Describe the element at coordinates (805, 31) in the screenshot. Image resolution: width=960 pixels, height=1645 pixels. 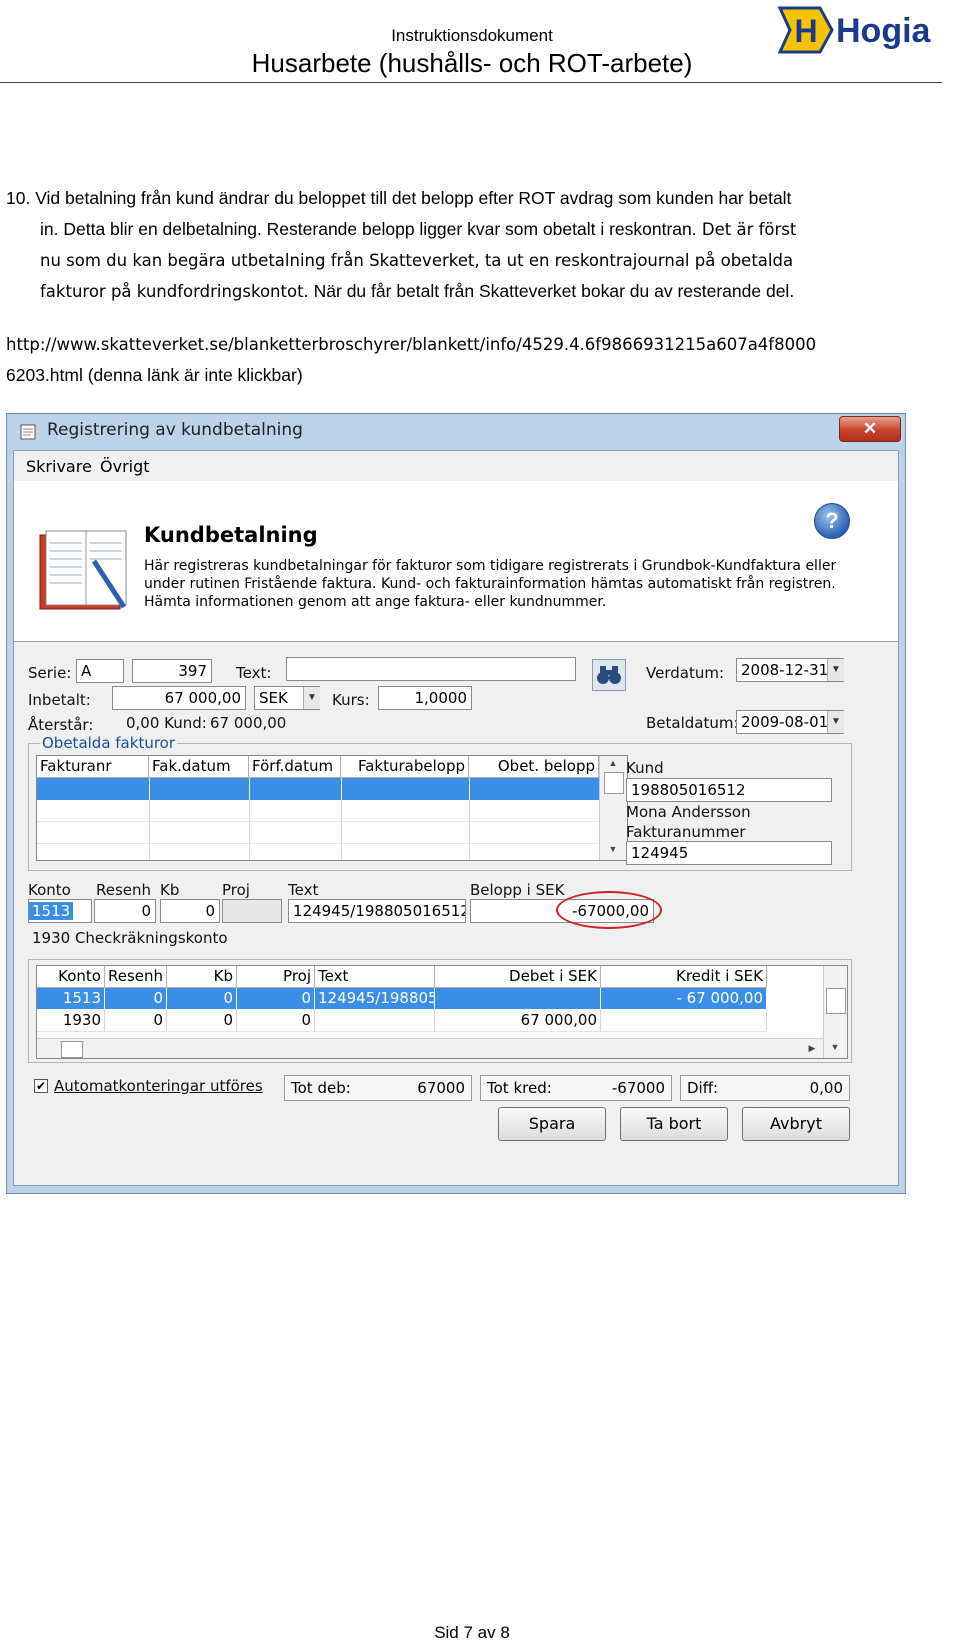
I see `logo-letter: H` at that location.